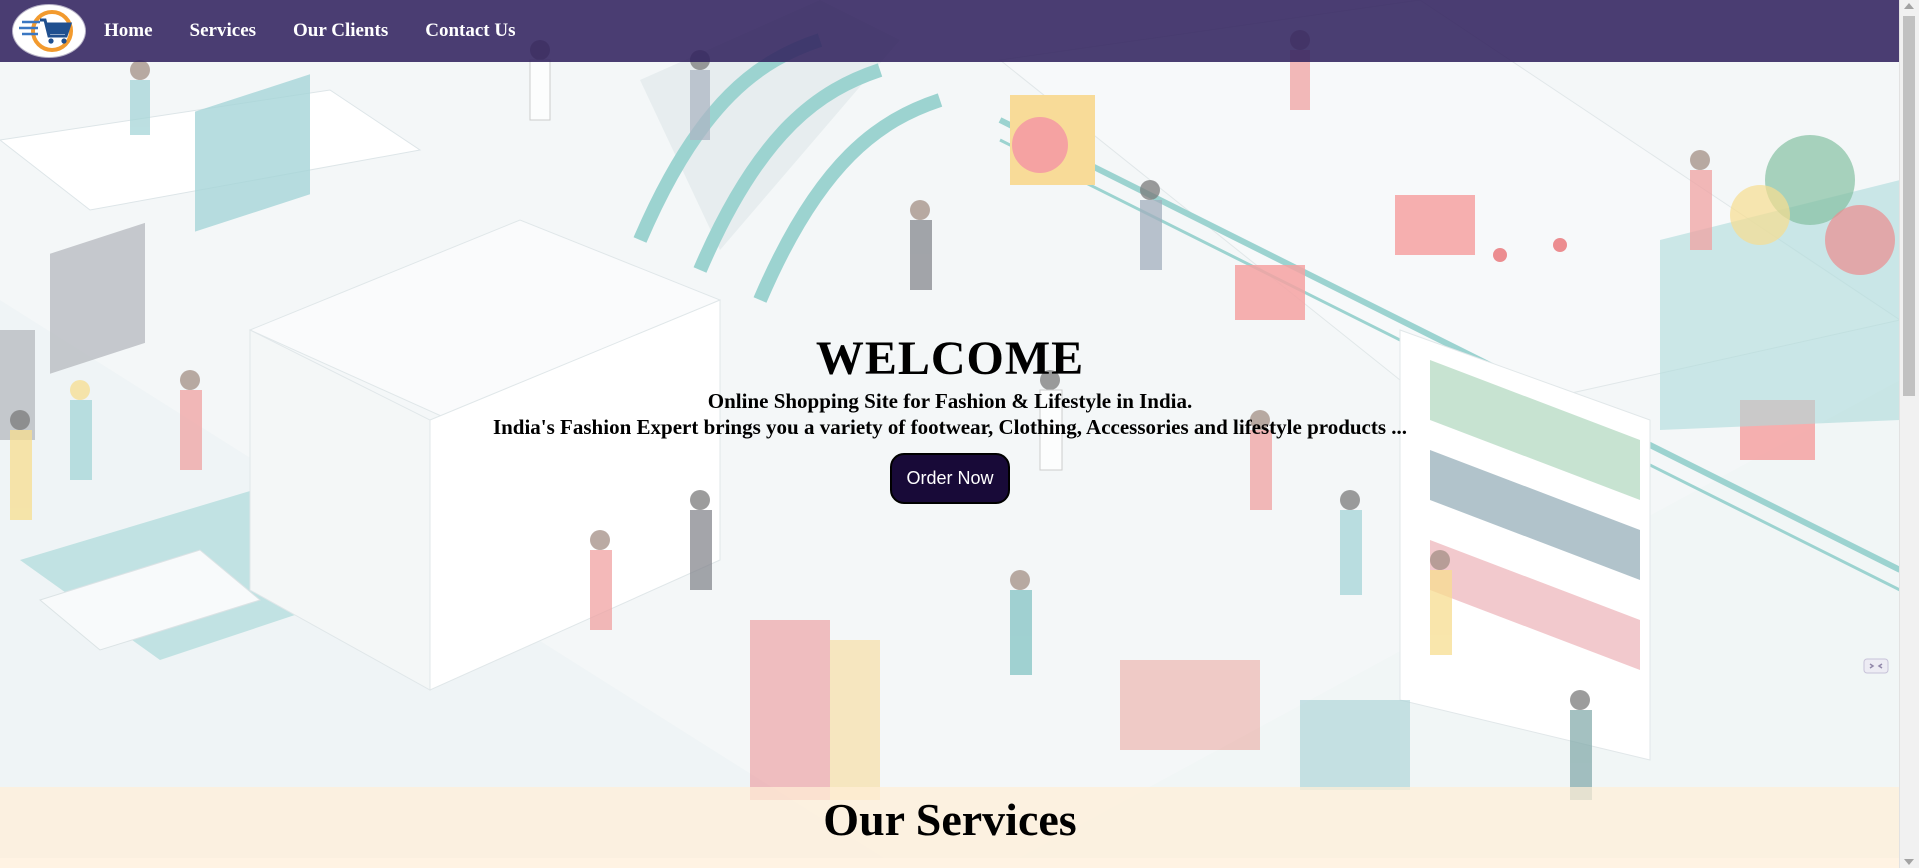  Describe the element at coordinates (223, 31) in the screenshot. I see `nav-link-services: Services` at that location.